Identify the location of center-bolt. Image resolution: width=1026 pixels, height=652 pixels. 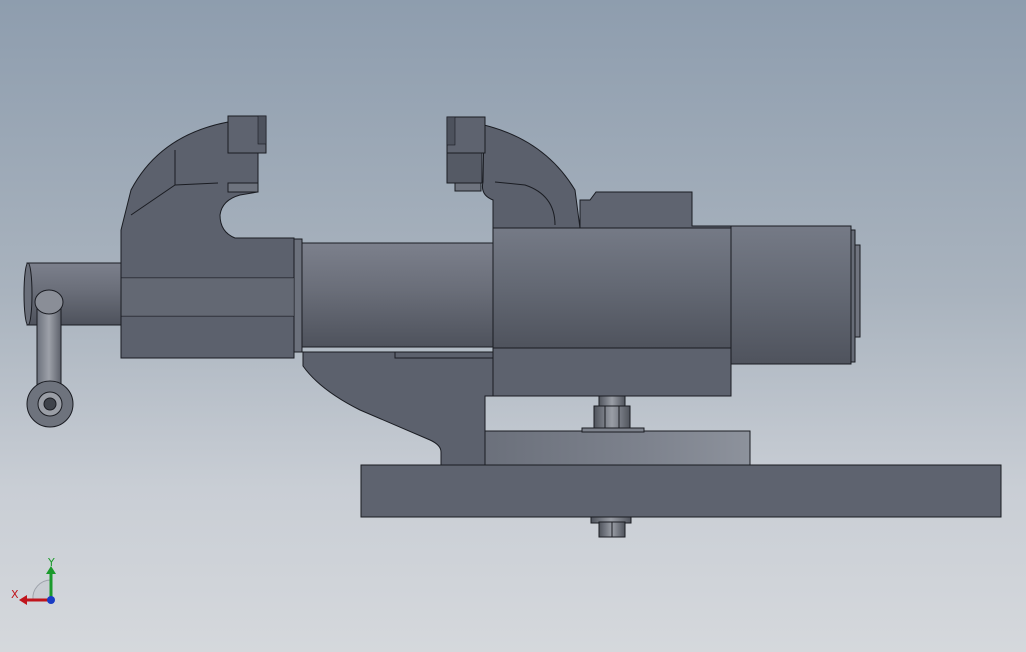
(613, 414).